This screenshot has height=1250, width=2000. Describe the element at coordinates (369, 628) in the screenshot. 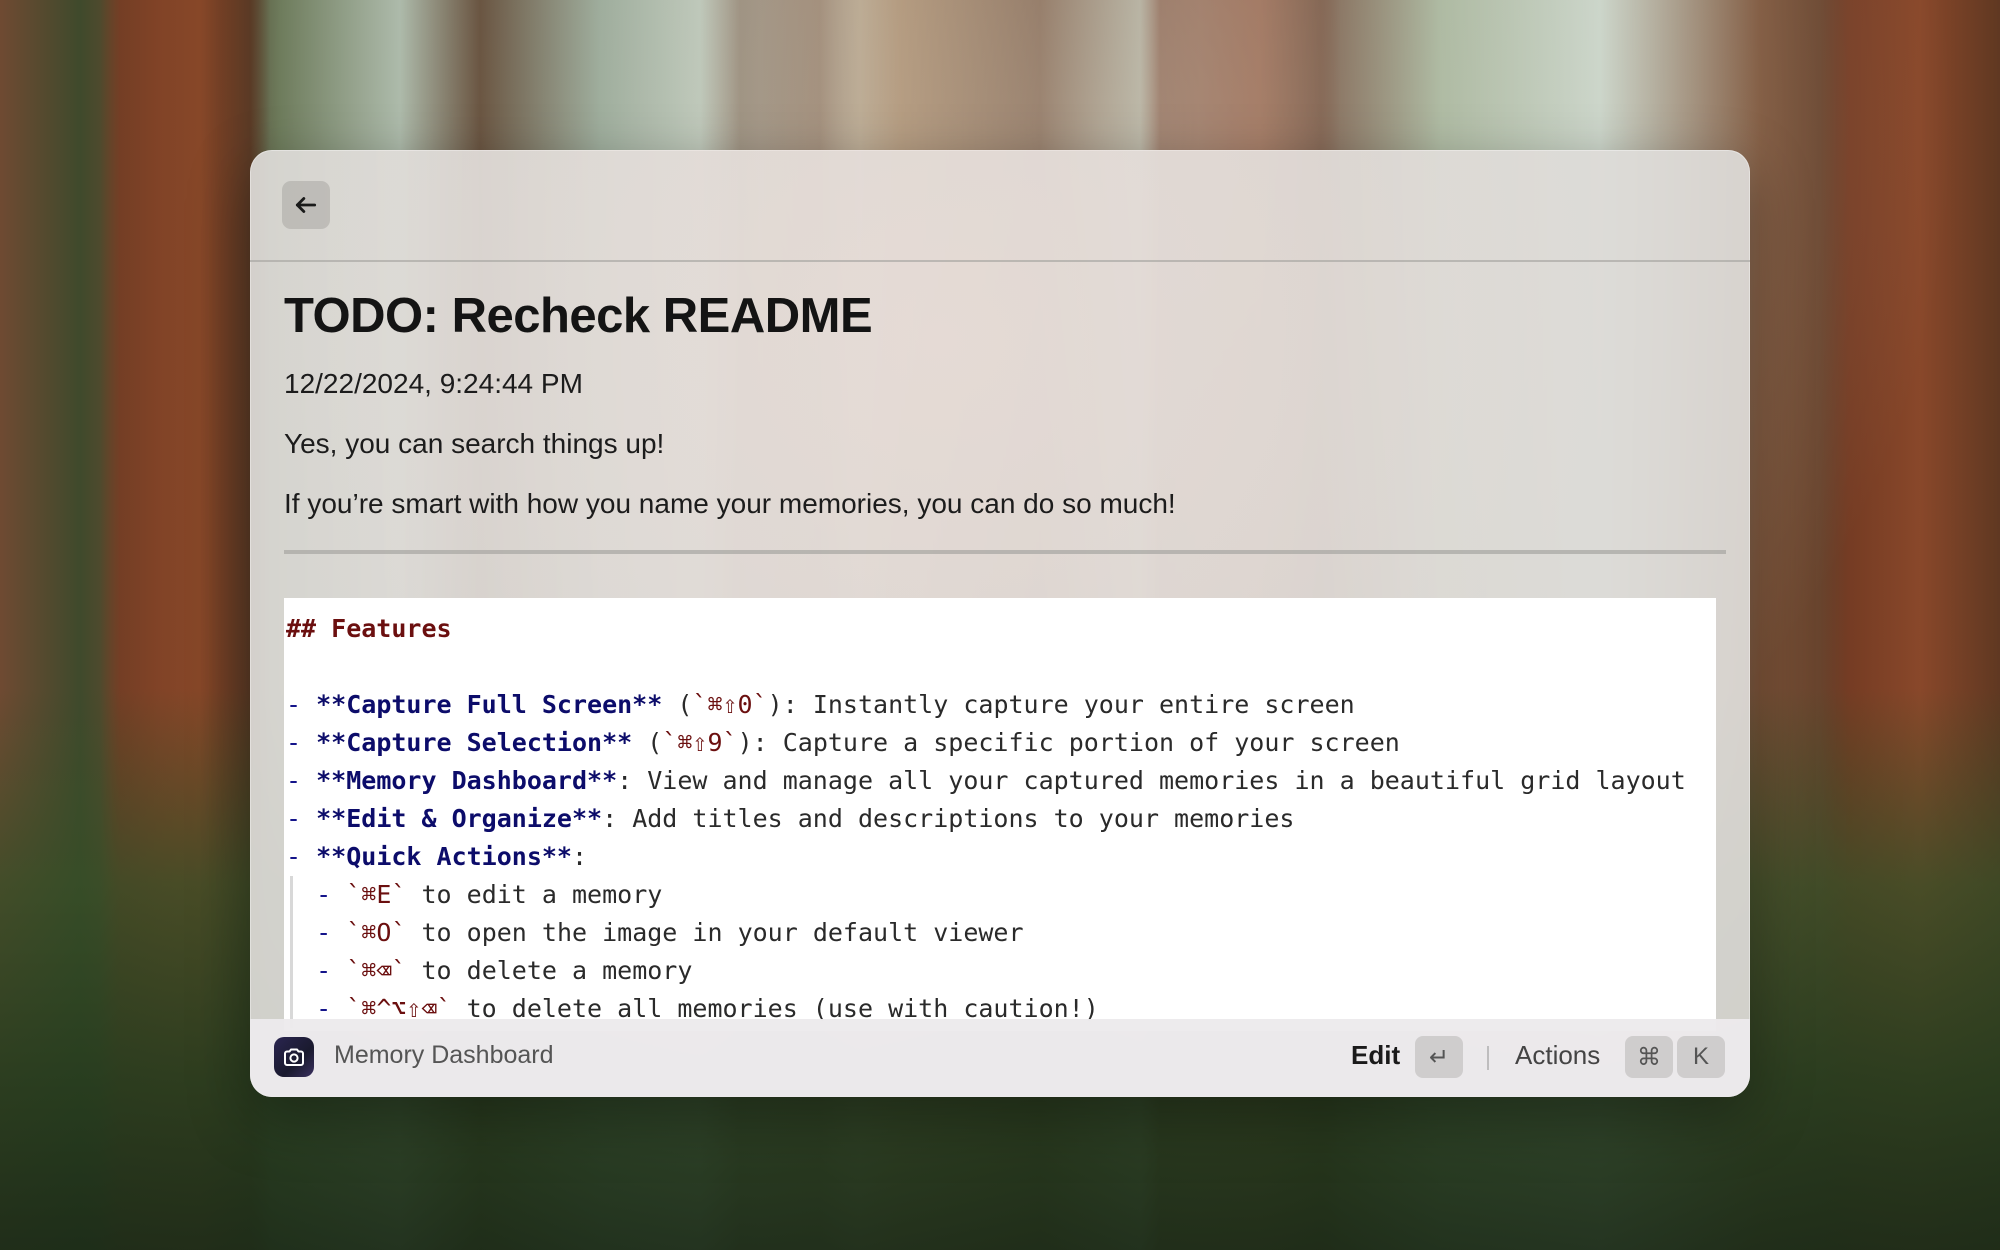

I see `code-heading: ## Features` at that location.